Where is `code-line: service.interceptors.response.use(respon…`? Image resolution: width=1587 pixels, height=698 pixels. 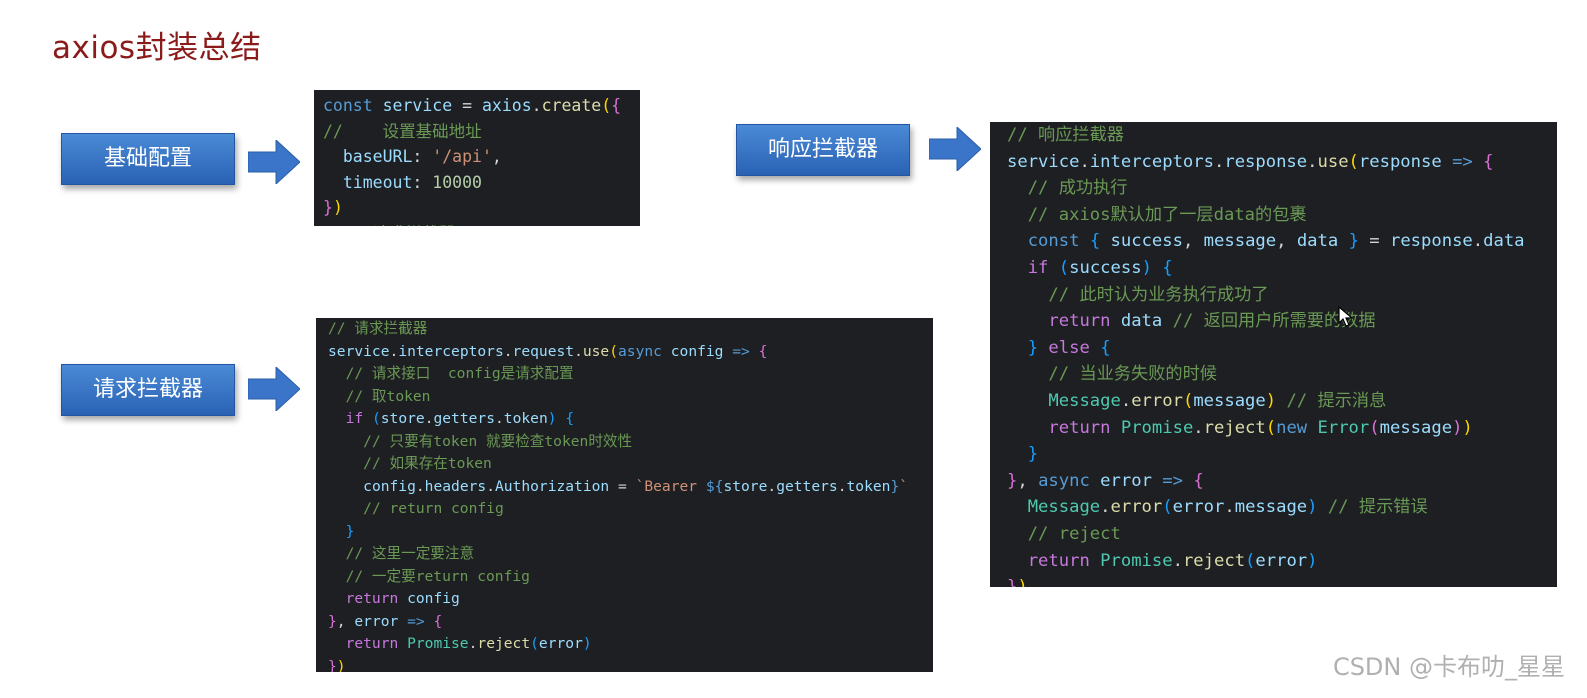
code-line: service.interceptors.response.use(respon… is located at coordinates (1282, 162).